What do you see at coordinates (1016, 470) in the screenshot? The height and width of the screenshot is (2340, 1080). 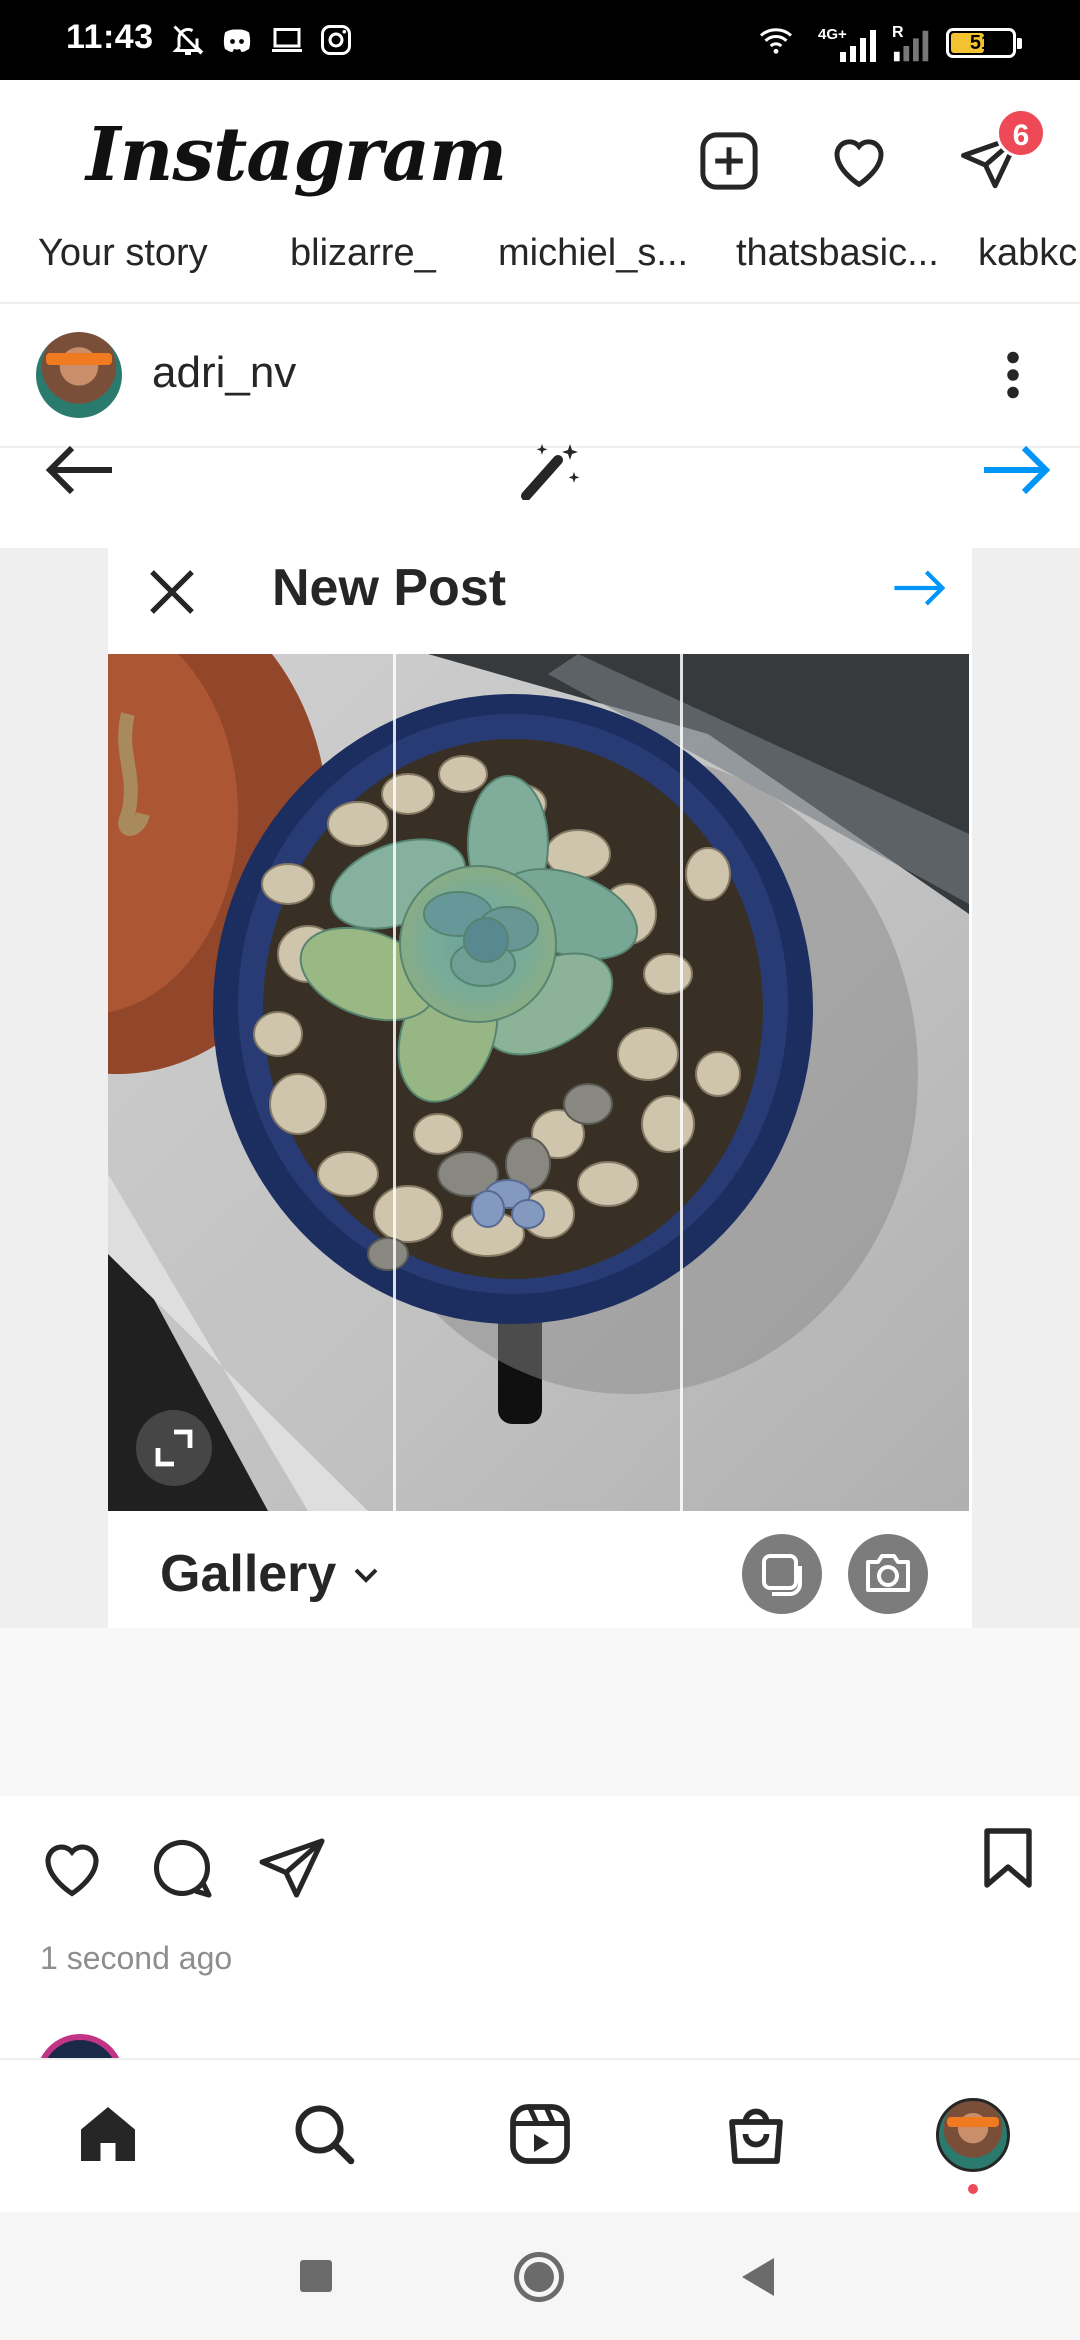 I see `next-arrow-icon` at bounding box center [1016, 470].